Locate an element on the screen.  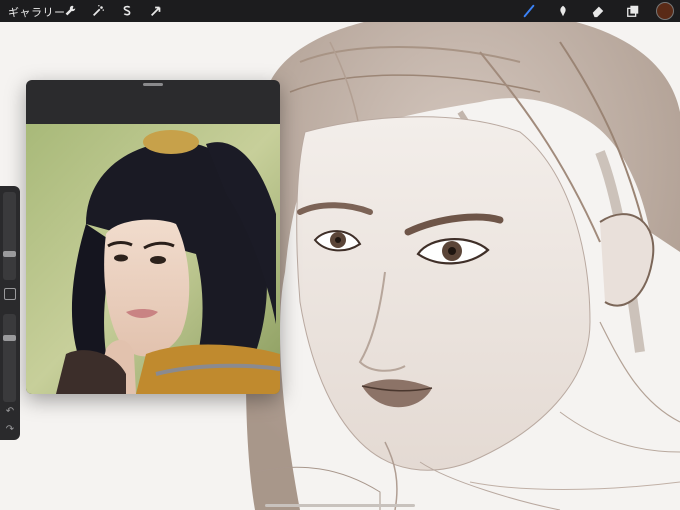
color-swatch-button is located at coordinates (665, 11).